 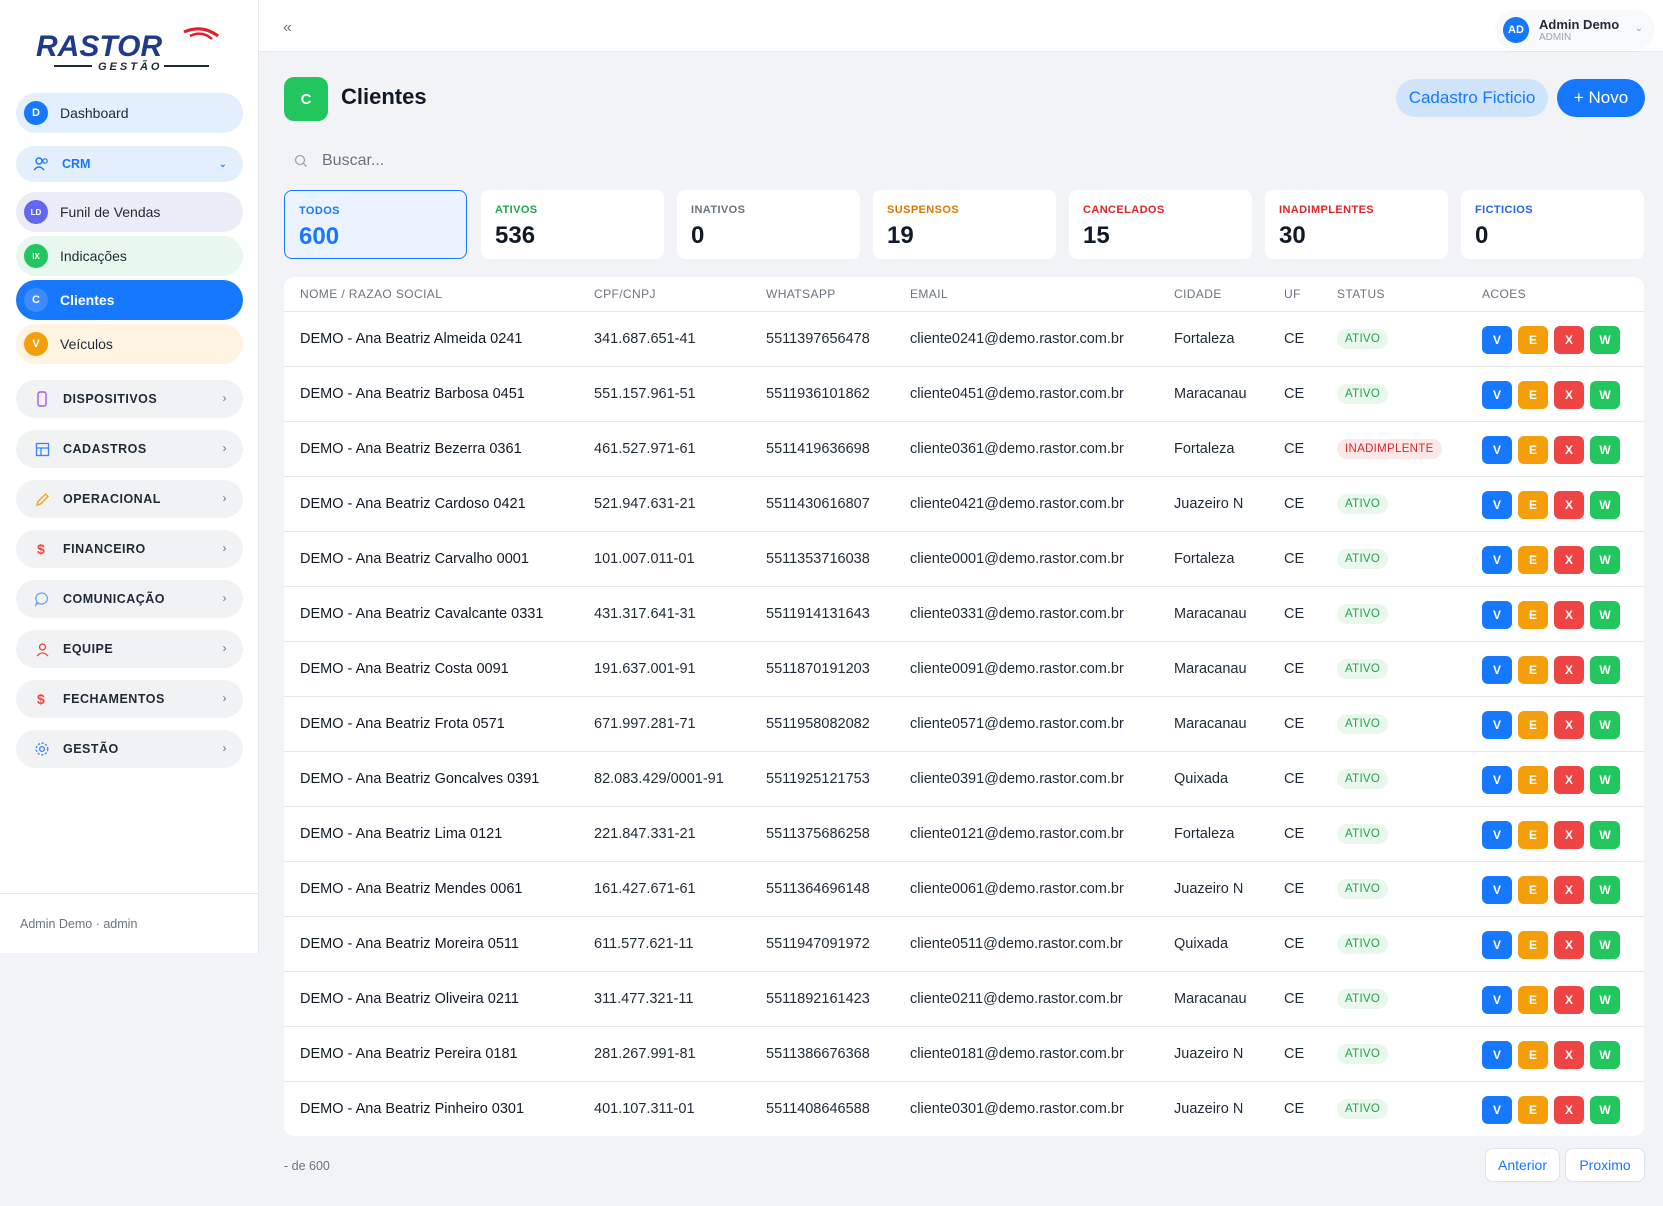 I want to click on sidebar-item-indica-es: IX Indicações, so click(x=129, y=256).